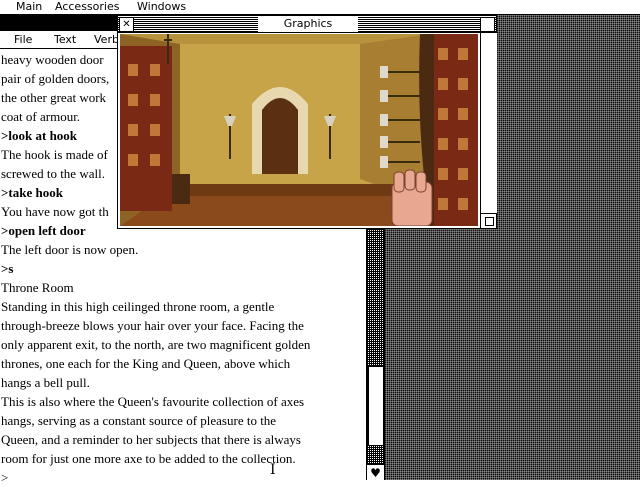  I want to click on transcript-line: hangs a bell pull., so click(45, 382).